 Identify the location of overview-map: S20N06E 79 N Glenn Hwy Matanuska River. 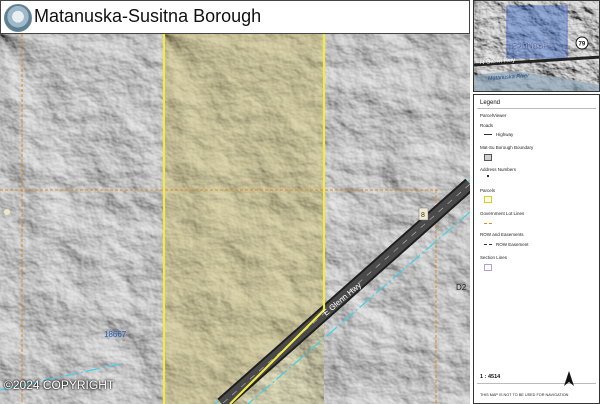
(536, 46).